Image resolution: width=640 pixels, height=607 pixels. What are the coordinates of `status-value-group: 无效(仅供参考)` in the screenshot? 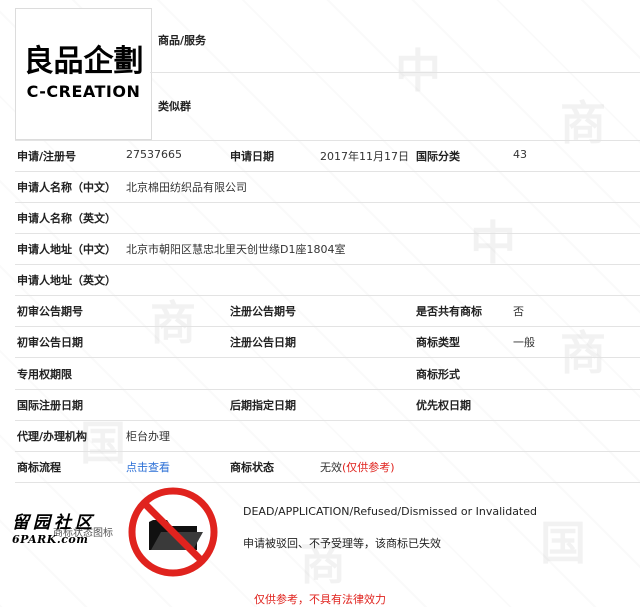 It's located at (357, 467).